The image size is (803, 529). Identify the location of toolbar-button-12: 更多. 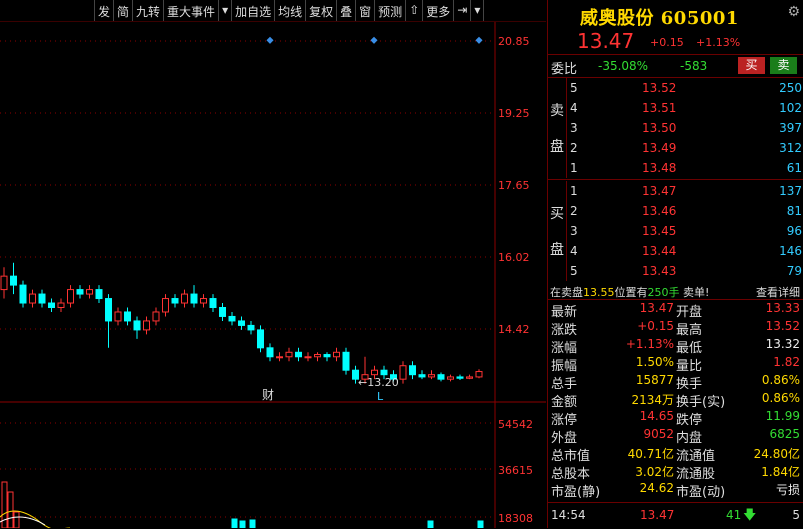
(439, 10).